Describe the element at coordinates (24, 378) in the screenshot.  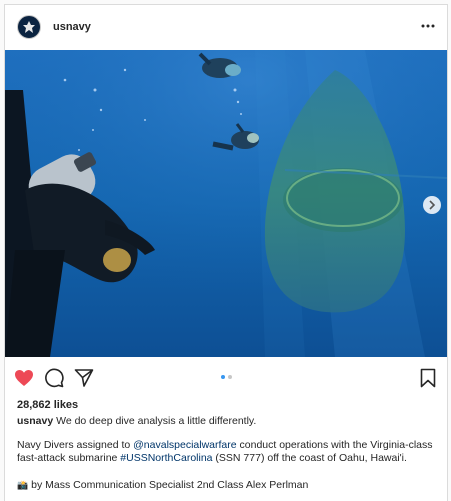
I see `heart-icon` at that location.